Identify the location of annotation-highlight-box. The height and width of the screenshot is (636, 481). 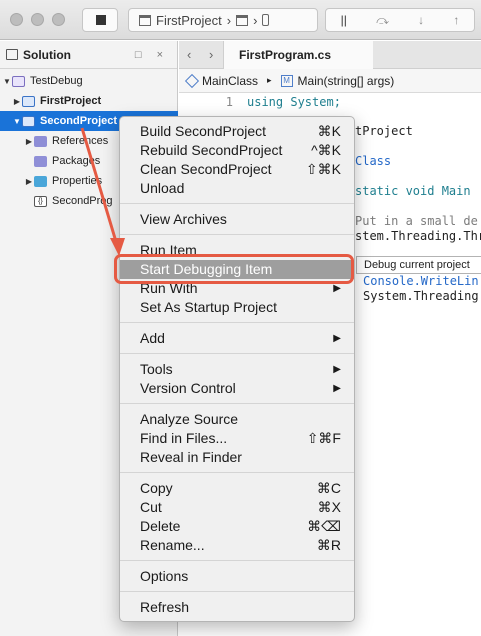
(234, 269).